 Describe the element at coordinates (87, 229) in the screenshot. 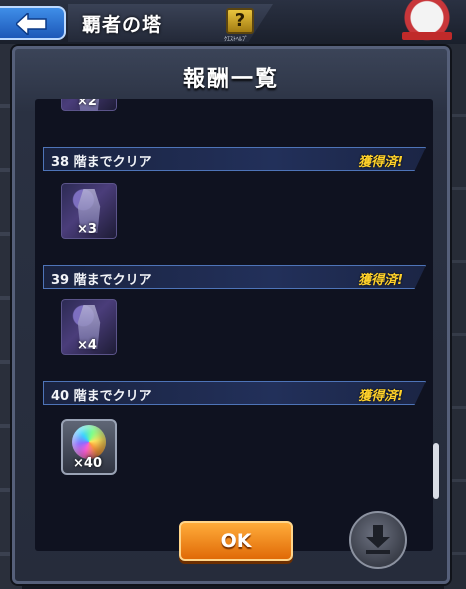

I see `reward-quantity: ×3` at that location.